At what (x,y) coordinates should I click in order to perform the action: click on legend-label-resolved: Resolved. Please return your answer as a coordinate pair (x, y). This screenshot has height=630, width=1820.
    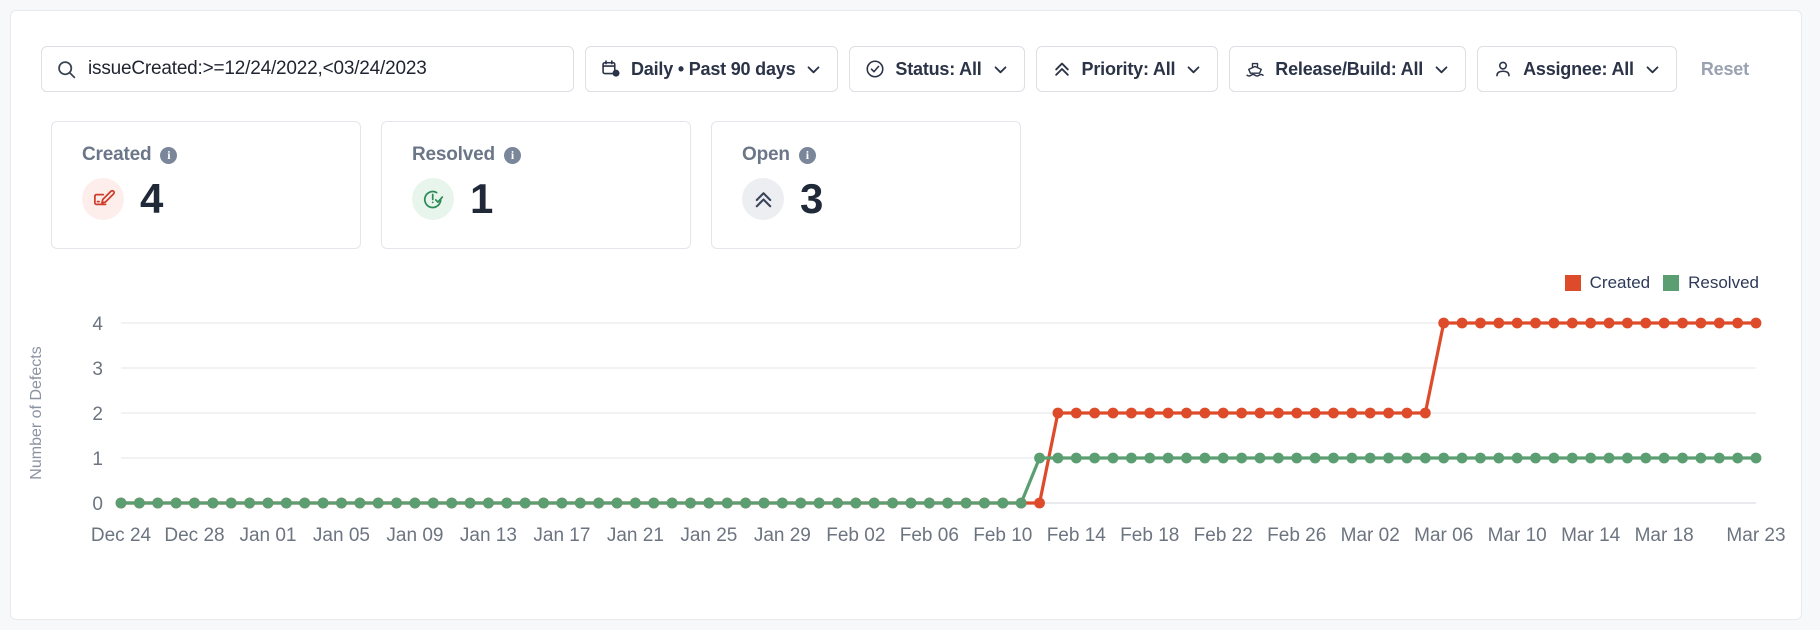
    Looking at the image, I should click on (1723, 282).